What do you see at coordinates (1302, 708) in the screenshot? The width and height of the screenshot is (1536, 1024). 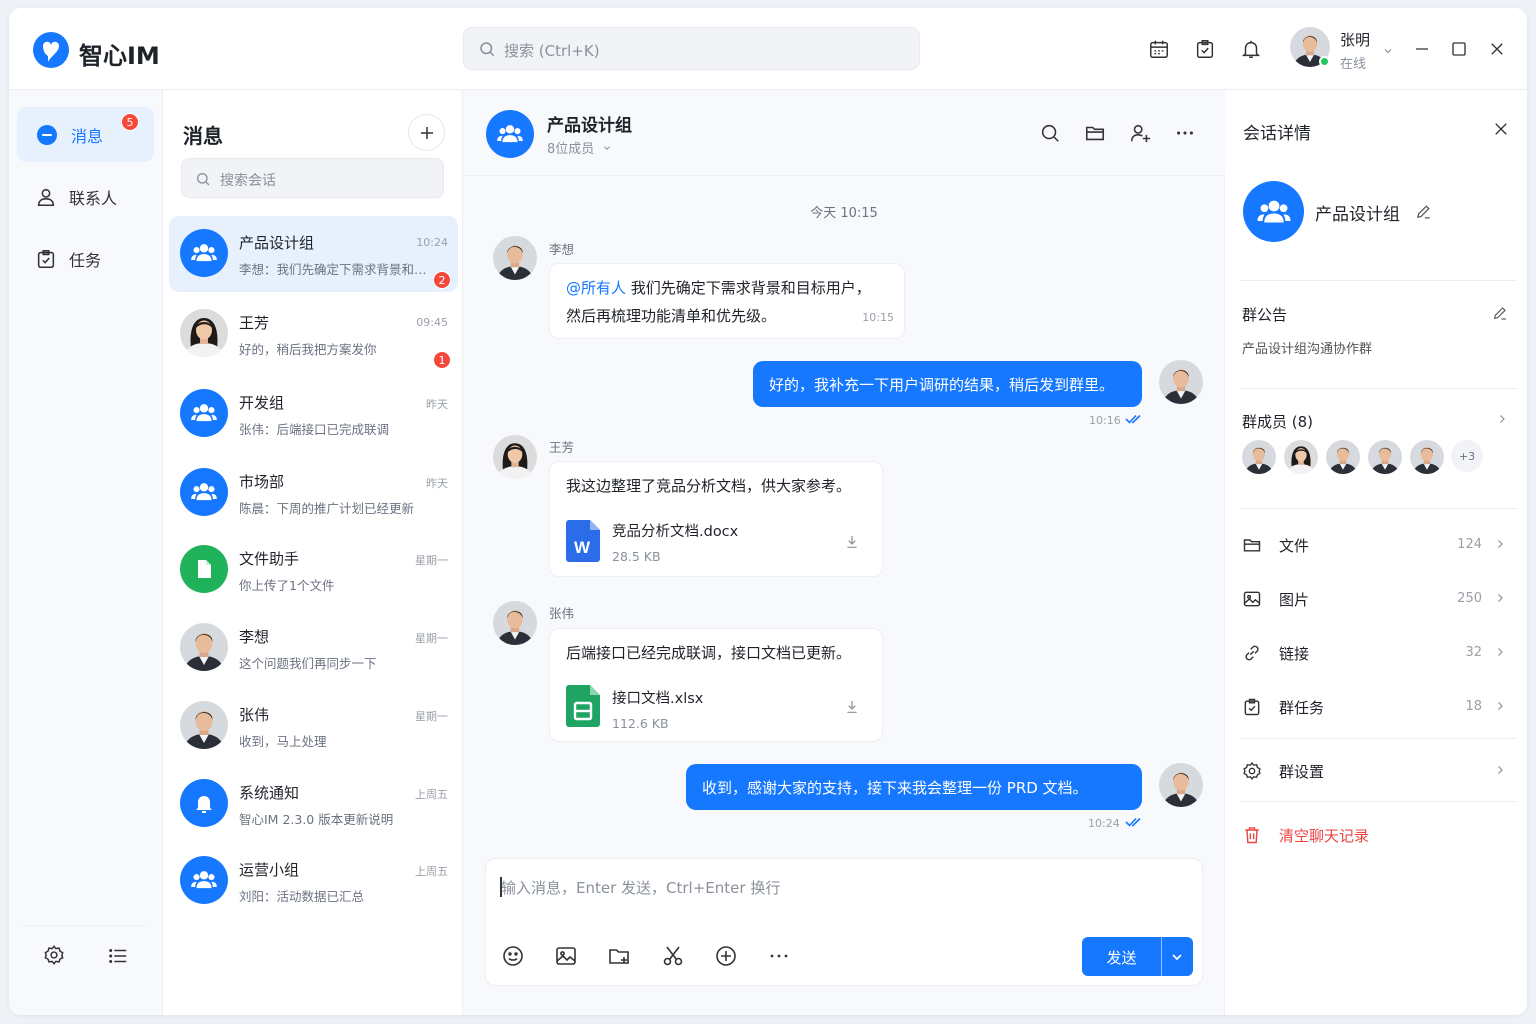 I see `row-label: 群任务` at bounding box center [1302, 708].